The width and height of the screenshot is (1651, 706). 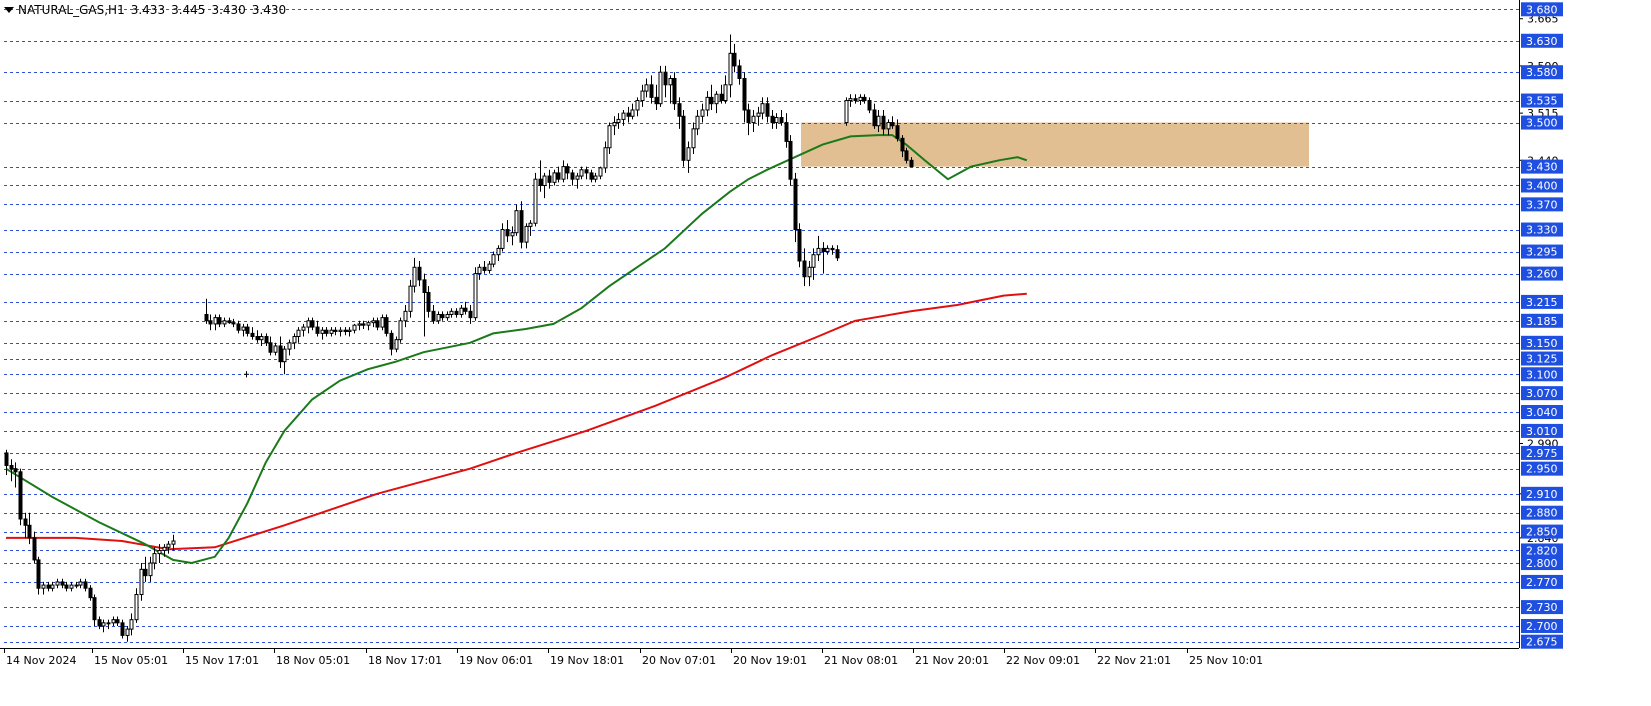 What do you see at coordinates (1542, 230) in the screenshot?
I see `level-label: 3.330` at bounding box center [1542, 230].